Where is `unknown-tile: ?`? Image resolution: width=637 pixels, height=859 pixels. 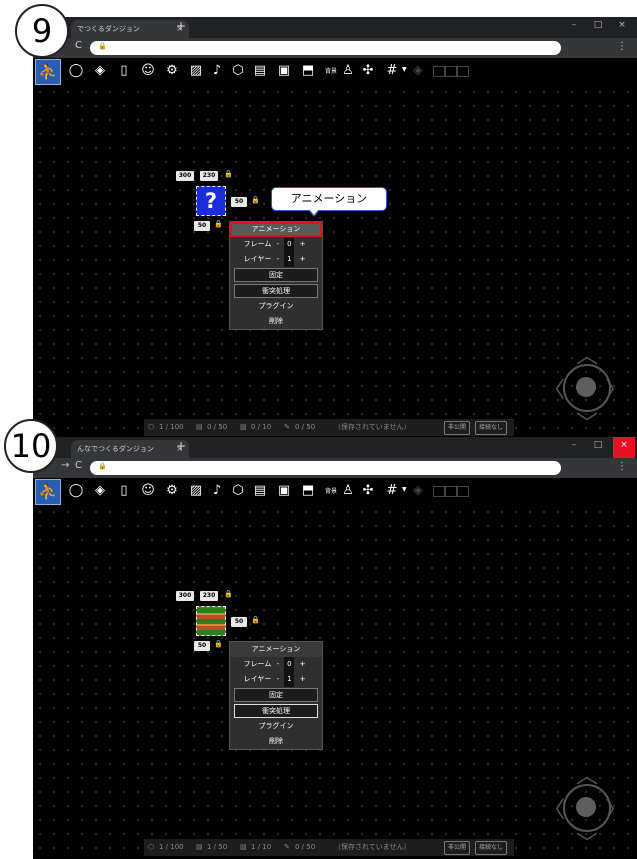
unknown-tile: ? is located at coordinates (211, 201).